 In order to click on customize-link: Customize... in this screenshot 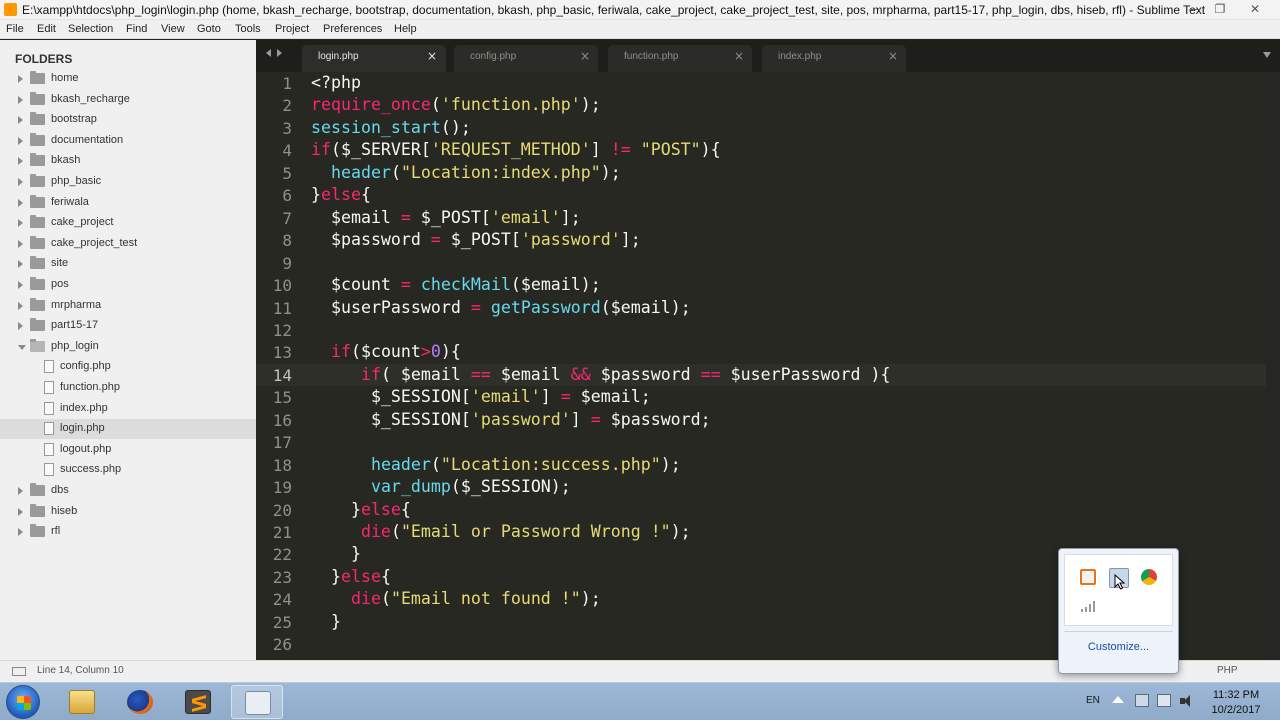, I will do `click(1118, 647)`.